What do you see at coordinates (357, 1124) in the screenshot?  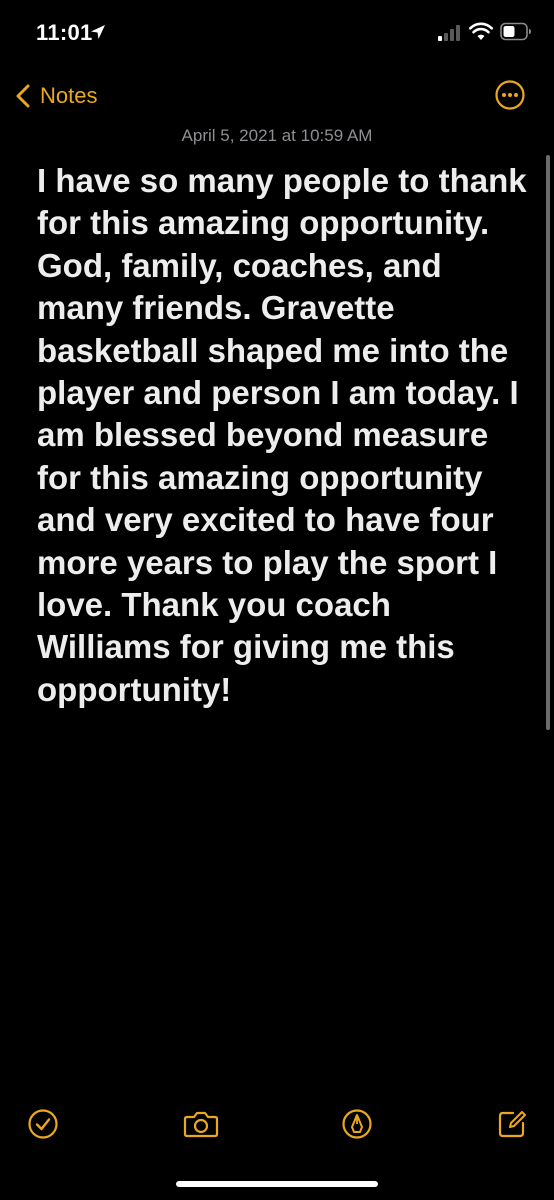 I see `markup-pen-icon` at bounding box center [357, 1124].